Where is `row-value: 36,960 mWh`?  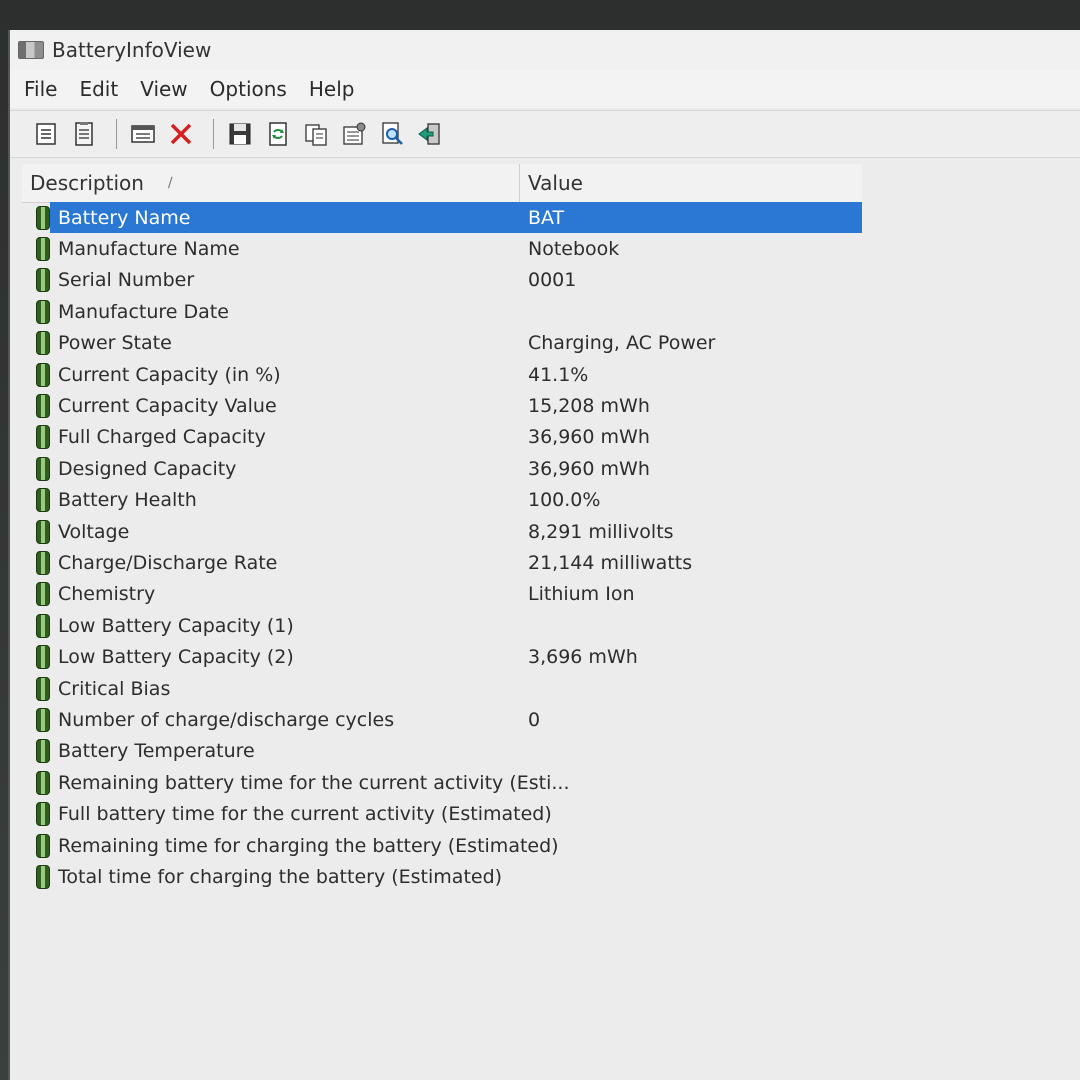
row-value: 36,960 mWh is located at coordinates (589, 437).